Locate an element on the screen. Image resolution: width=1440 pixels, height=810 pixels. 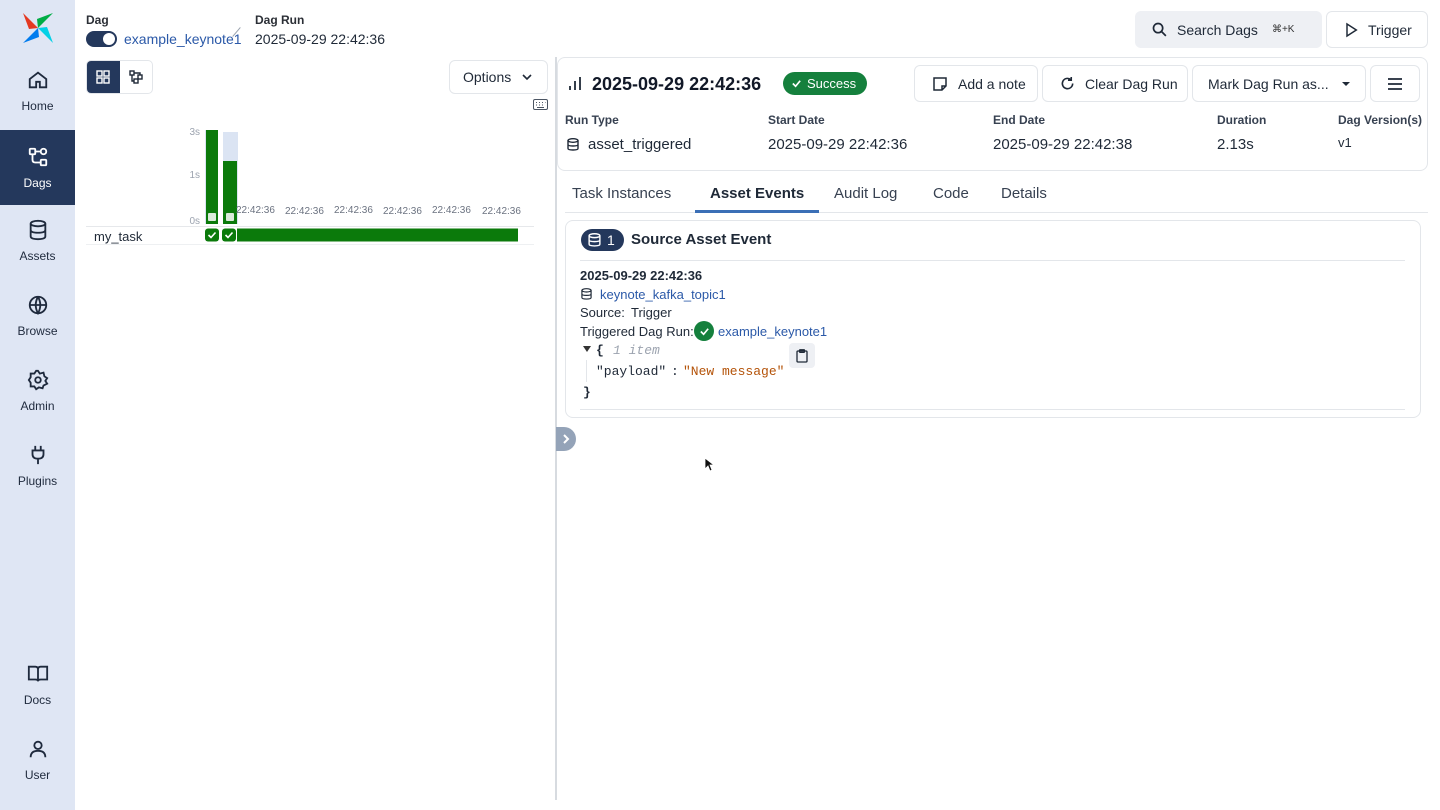
json-close-brace: } is located at coordinates (587, 392).